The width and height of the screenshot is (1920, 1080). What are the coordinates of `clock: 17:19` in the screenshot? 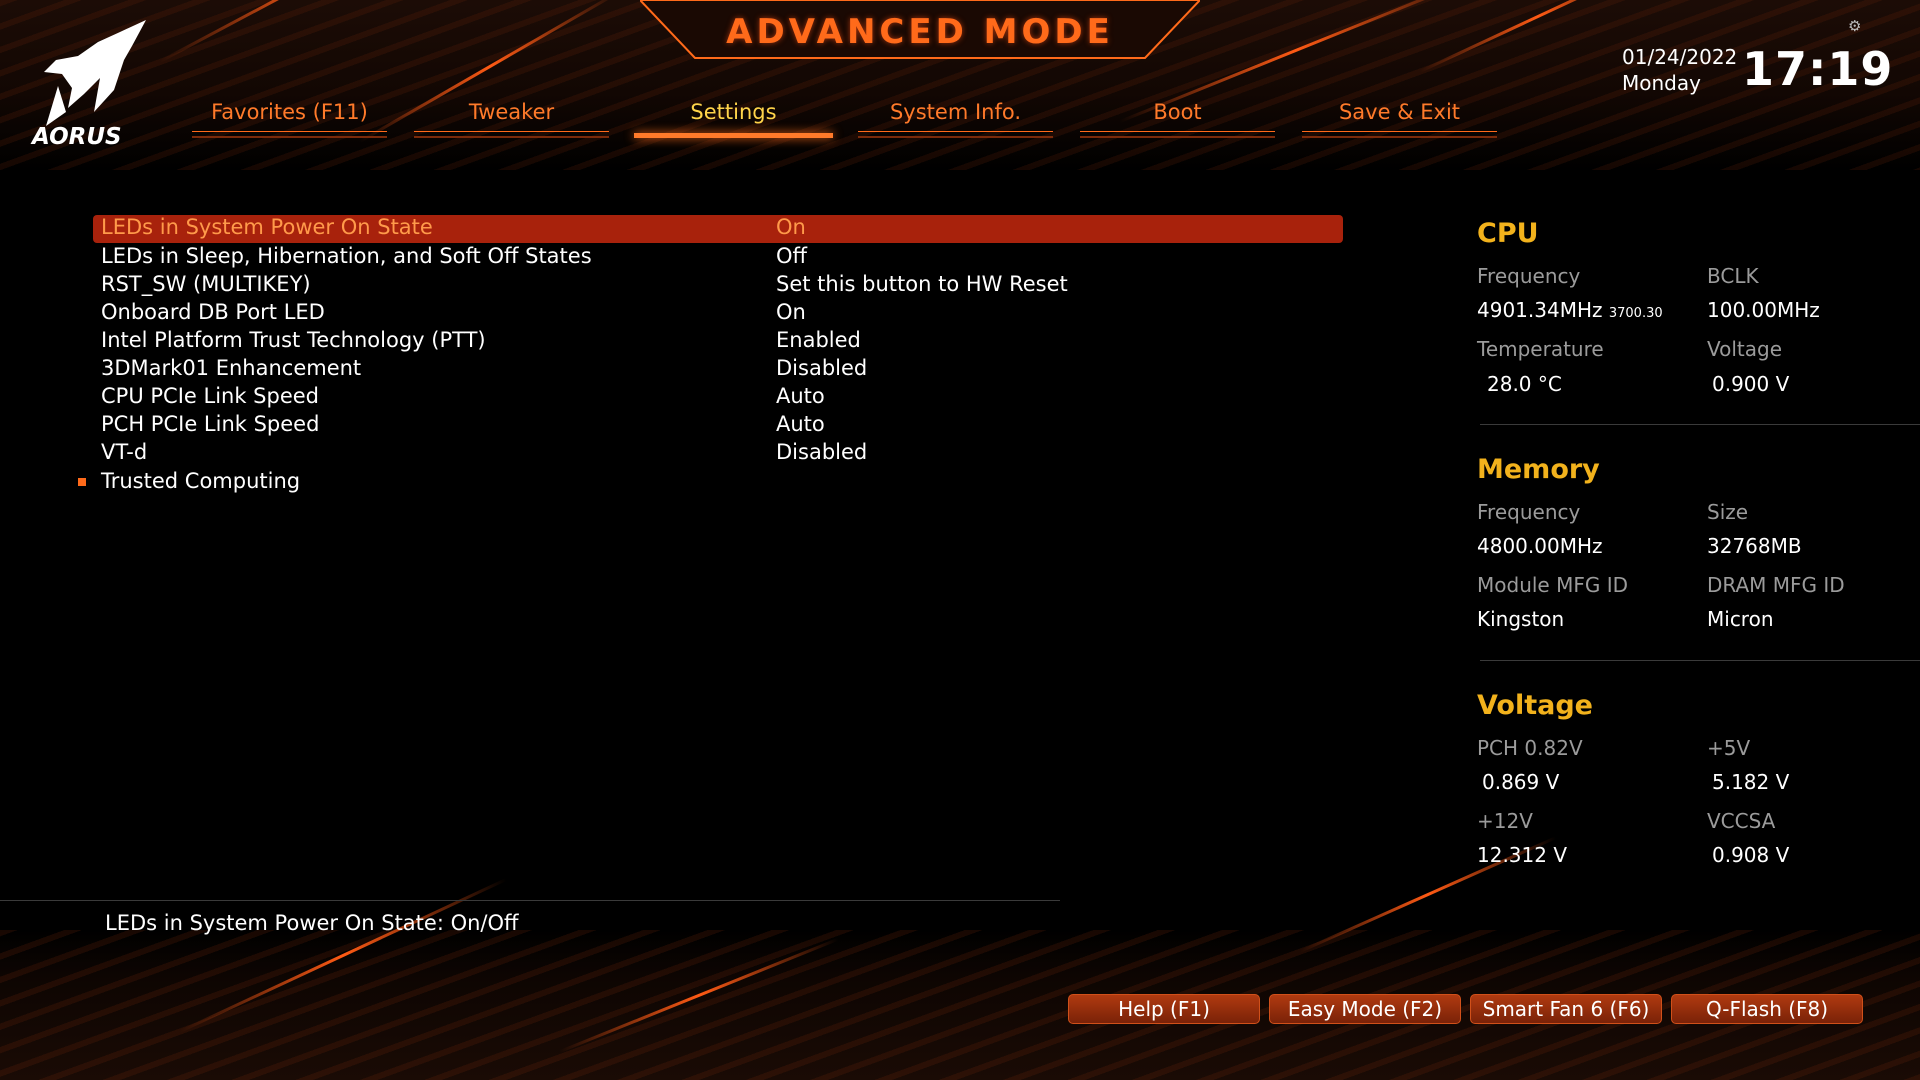 It's located at (1818, 69).